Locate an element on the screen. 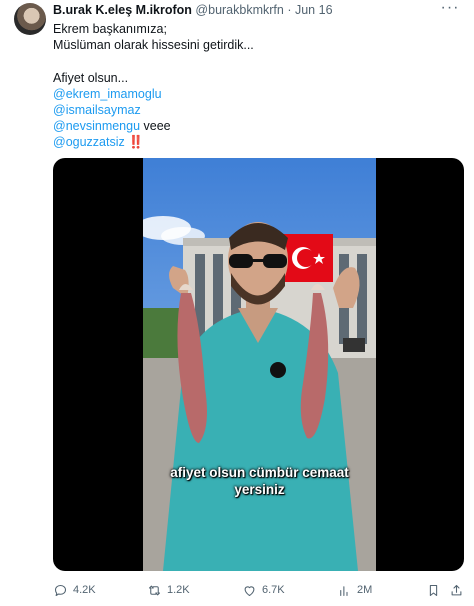 This screenshot has height=606, width=474. retweet-count: 1.2K is located at coordinates (178, 590).